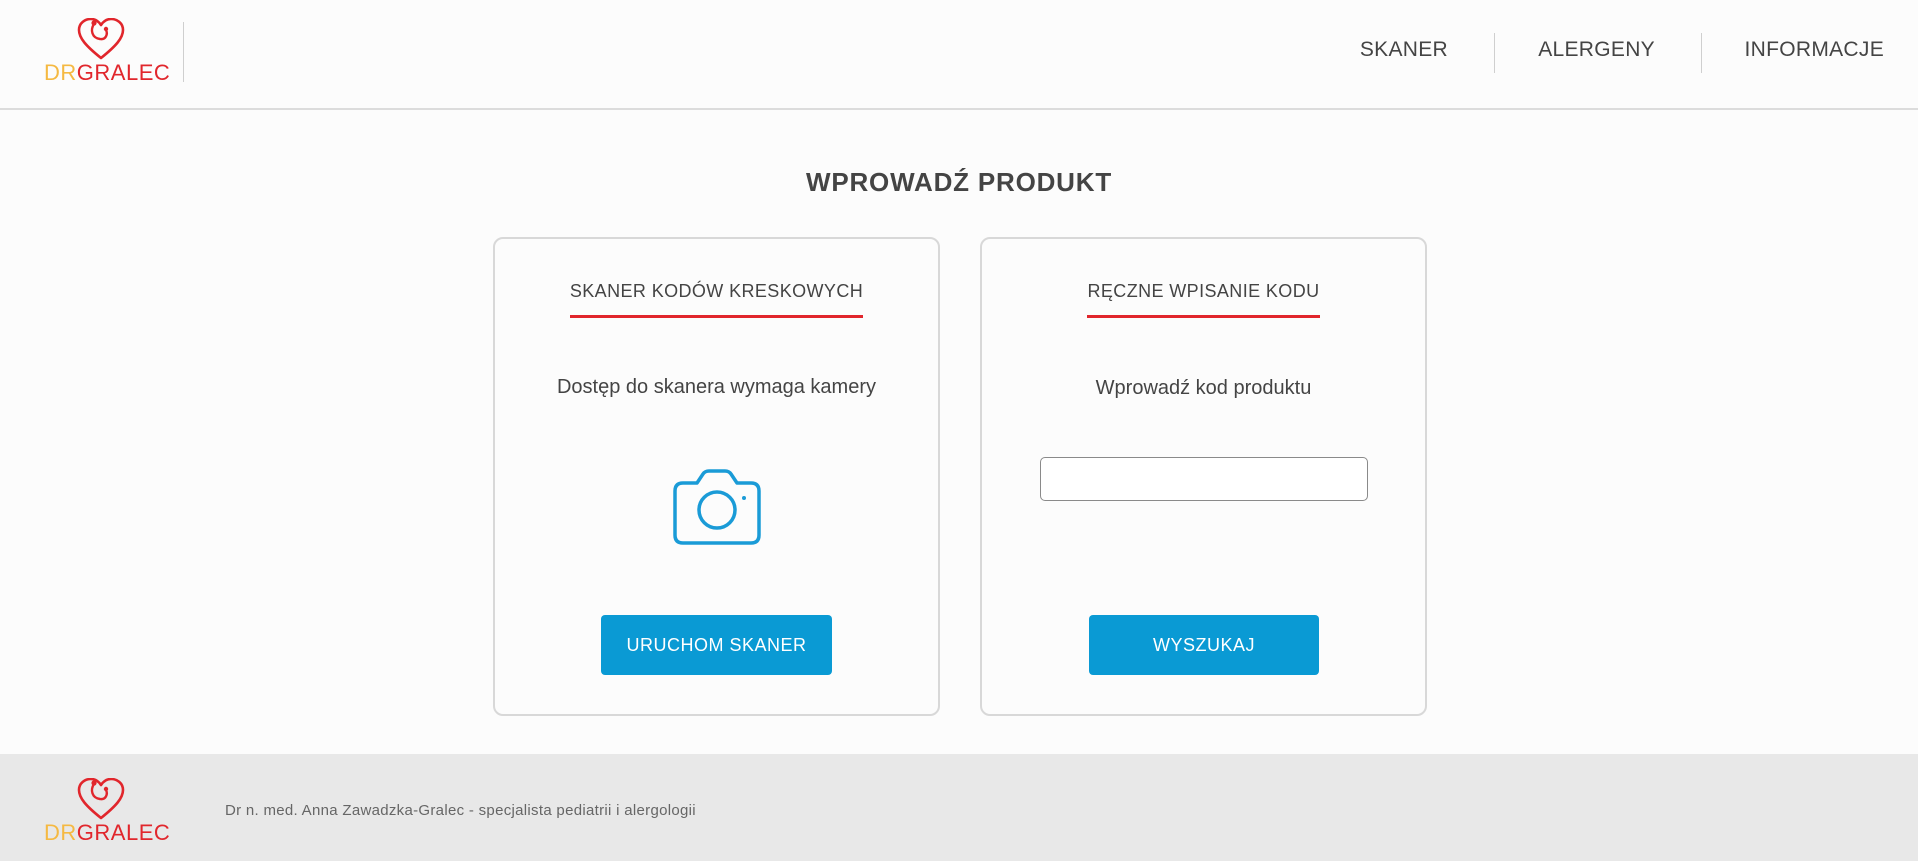 Image resolution: width=1918 pixels, height=861 pixels. What do you see at coordinates (959, 182) in the screenshot?
I see `page-title: WPROWADŹ PRODUKT` at bounding box center [959, 182].